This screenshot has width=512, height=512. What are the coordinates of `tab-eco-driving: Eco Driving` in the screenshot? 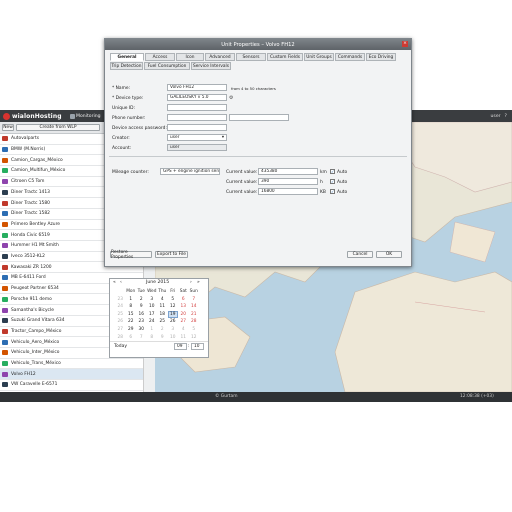 It's located at (381, 57).